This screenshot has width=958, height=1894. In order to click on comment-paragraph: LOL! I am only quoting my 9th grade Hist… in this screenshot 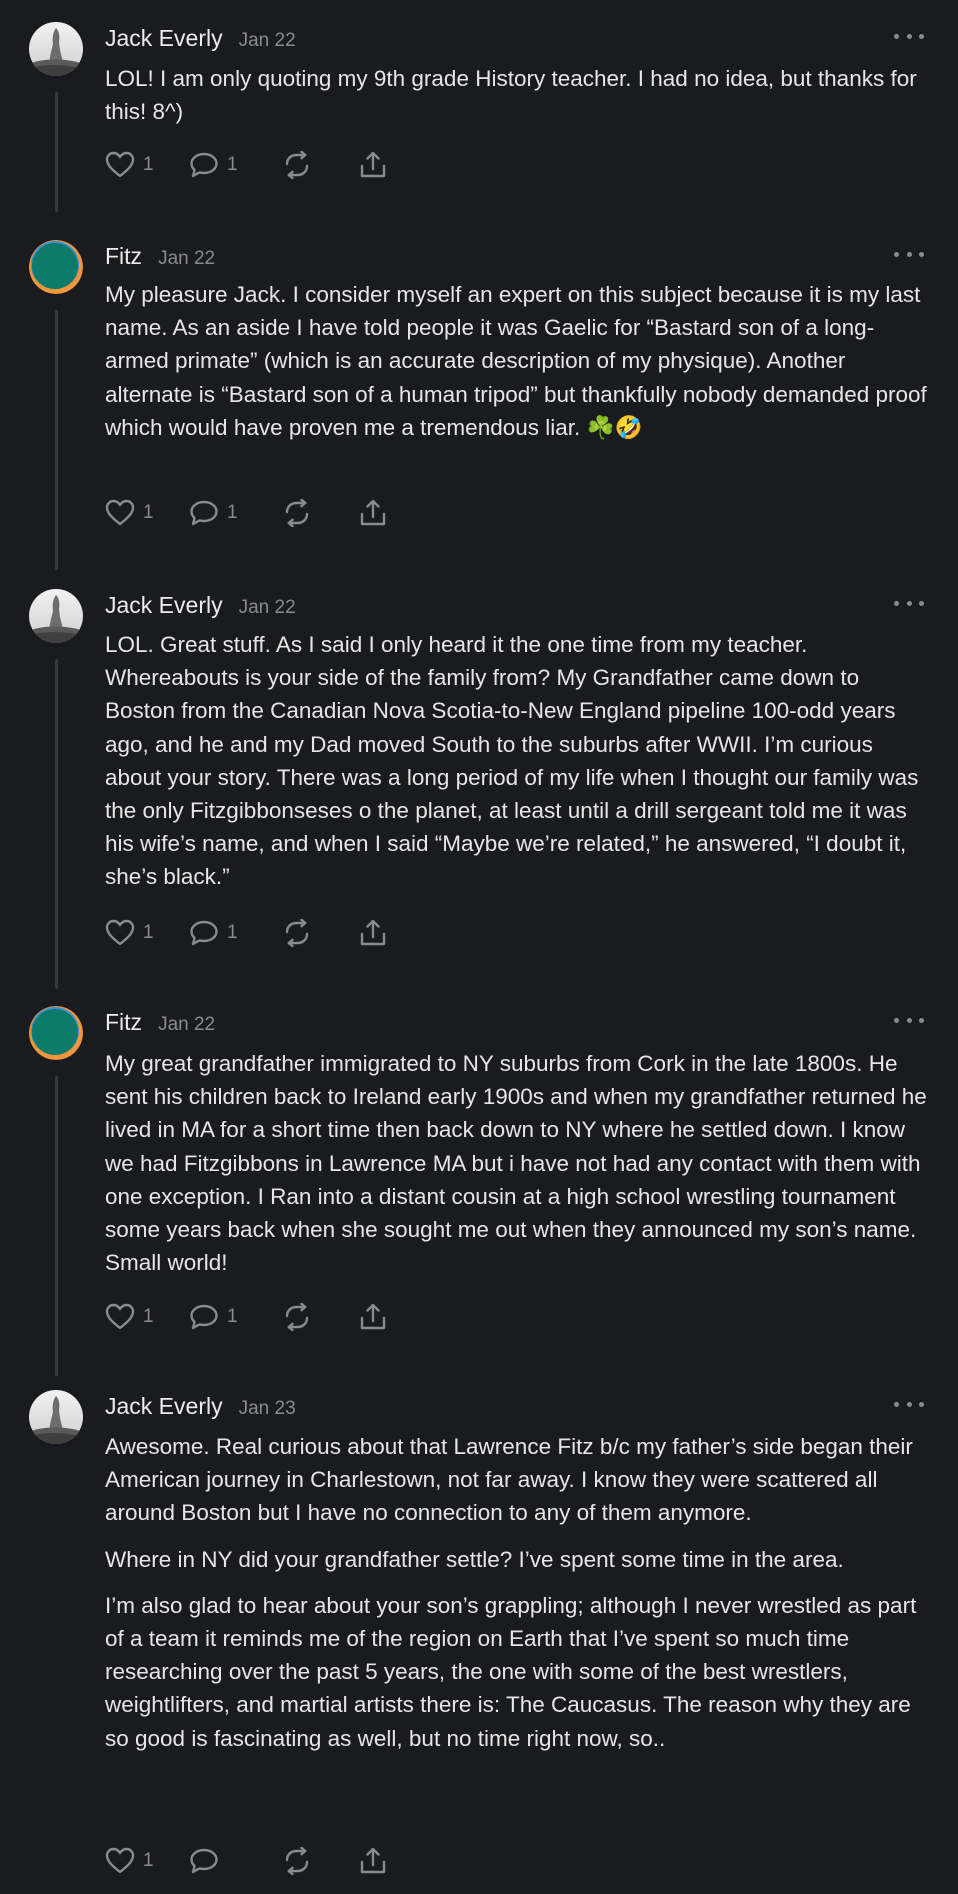, I will do `click(511, 95)`.